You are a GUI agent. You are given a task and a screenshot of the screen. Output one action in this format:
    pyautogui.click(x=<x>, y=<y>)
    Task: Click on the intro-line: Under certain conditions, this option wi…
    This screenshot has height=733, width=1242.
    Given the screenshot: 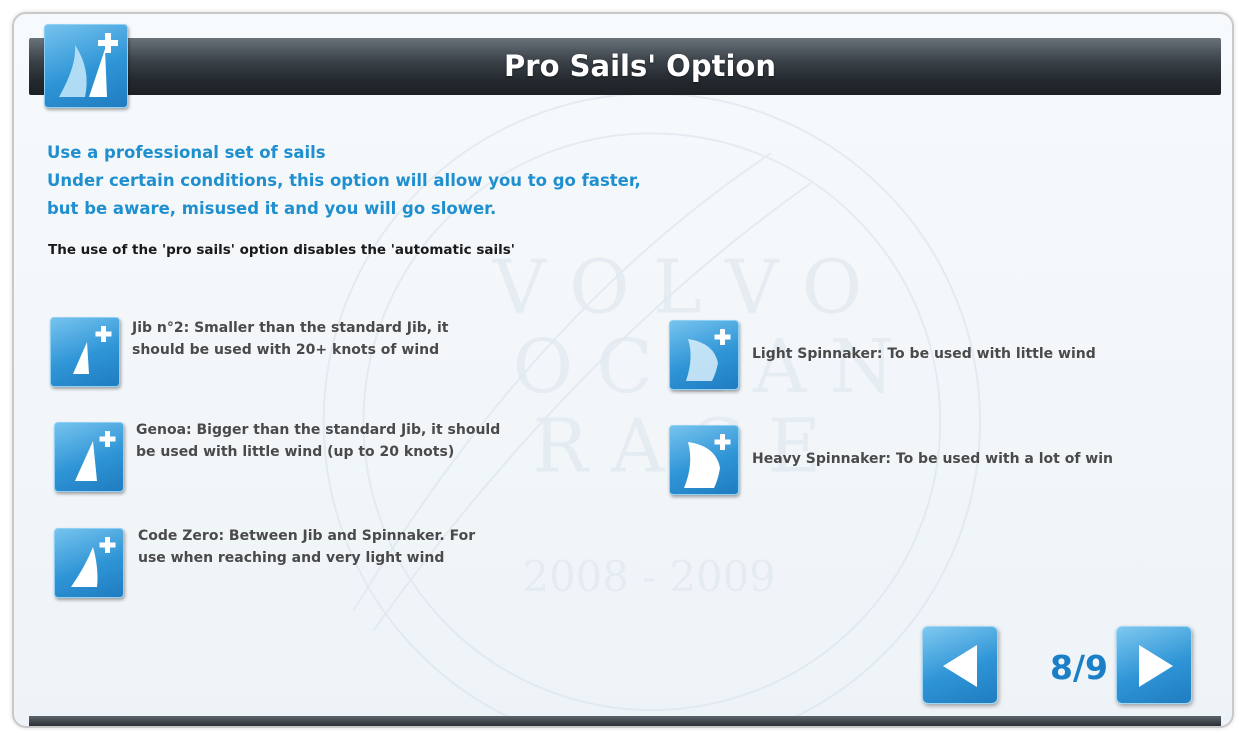 What is the action you would take?
    pyautogui.click(x=344, y=180)
    